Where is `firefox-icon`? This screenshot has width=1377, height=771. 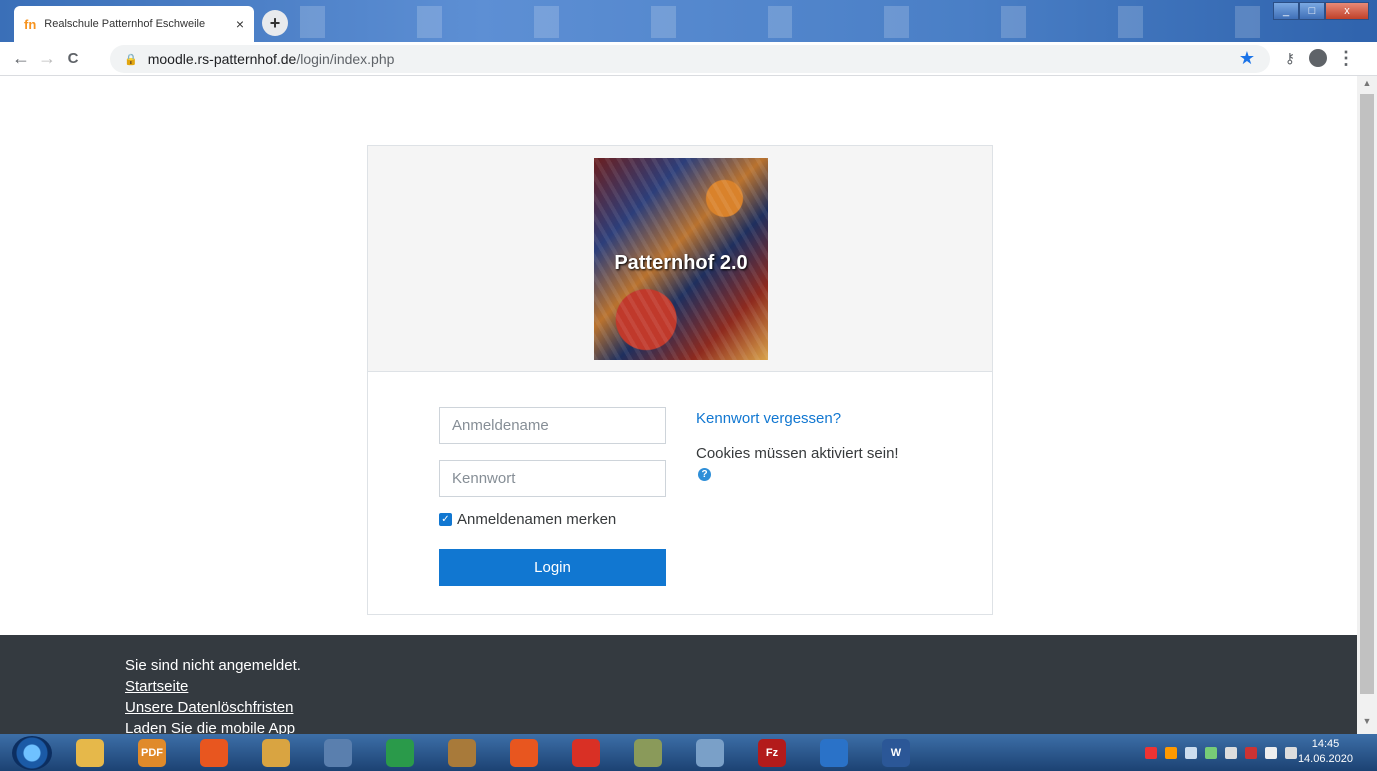
firefox-icon is located at coordinates (214, 752).